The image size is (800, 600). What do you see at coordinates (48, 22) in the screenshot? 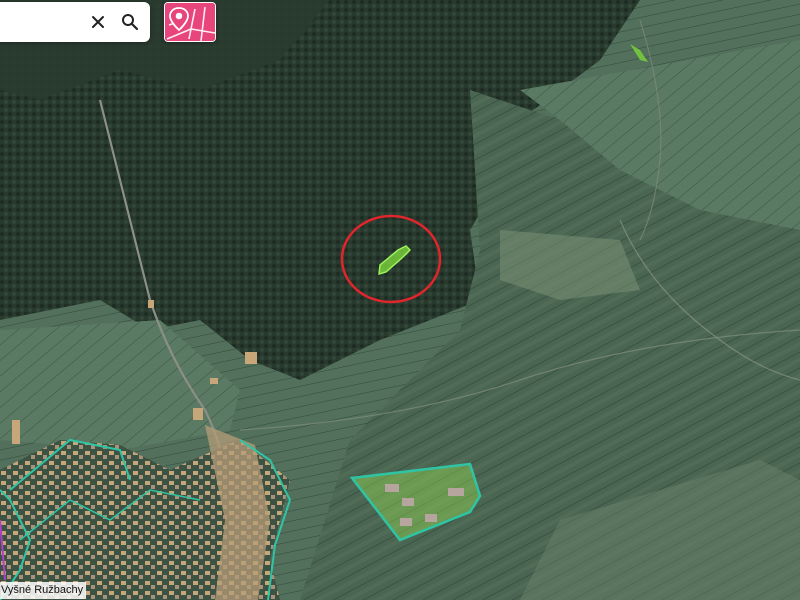
I see `search-input` at bounding box center [48, 22].